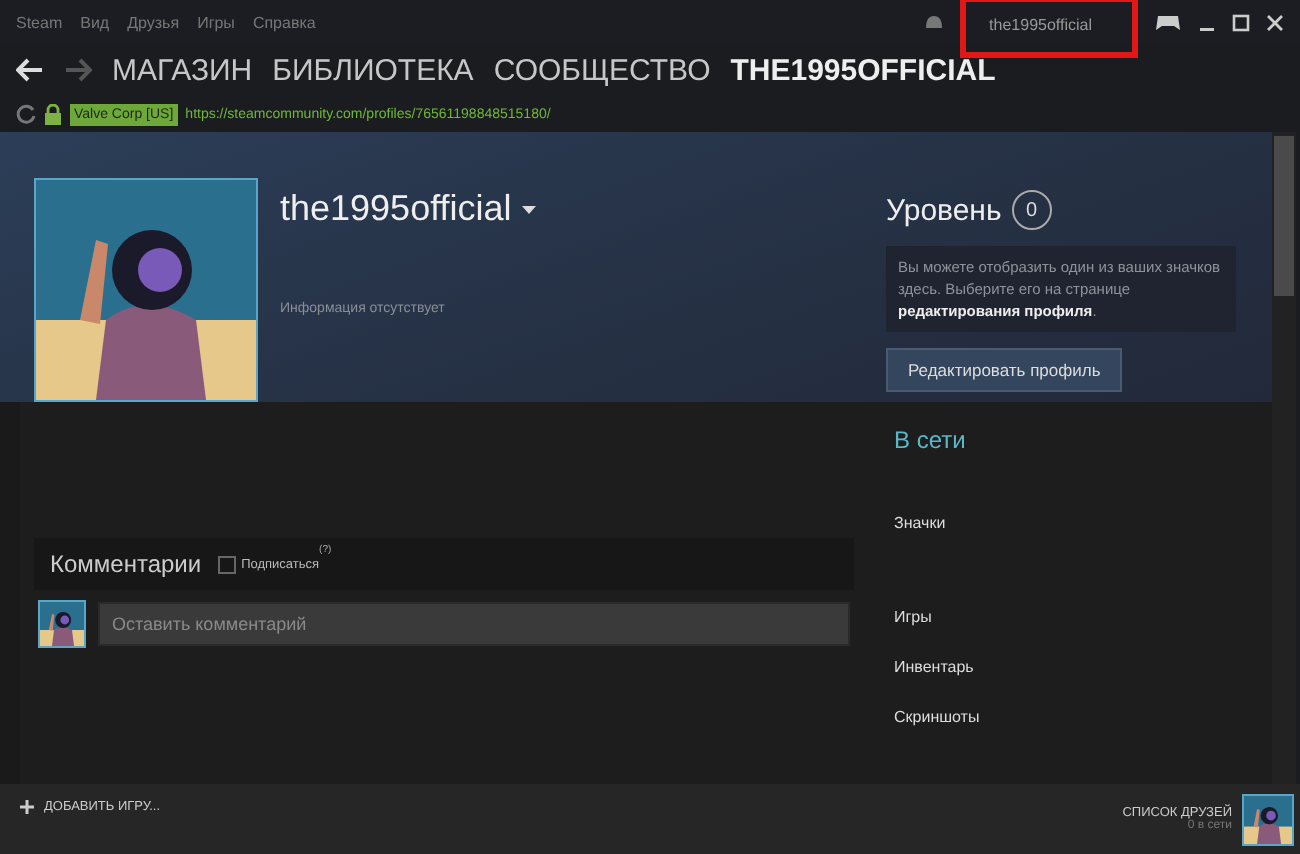 The width and height of the screenshot is (1300, 854). Describe the element at coordinates (284, 22) in the screenshot. I see `menu-item: Справка` at that location.